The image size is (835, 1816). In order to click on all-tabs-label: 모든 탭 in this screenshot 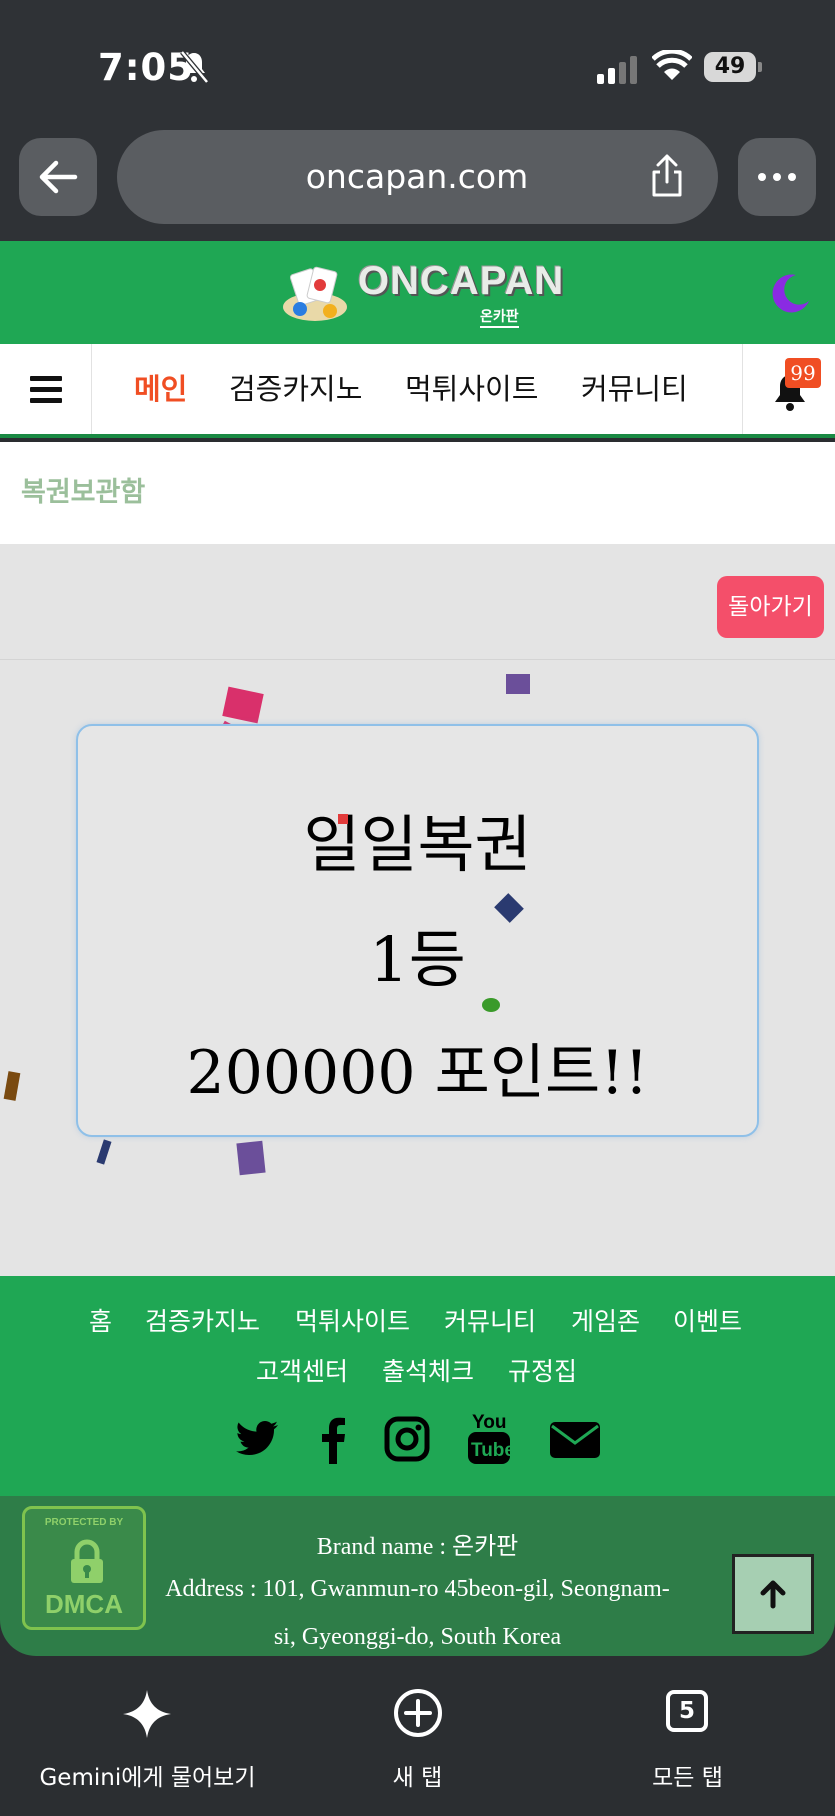, I will do `click(687, 1778)`.